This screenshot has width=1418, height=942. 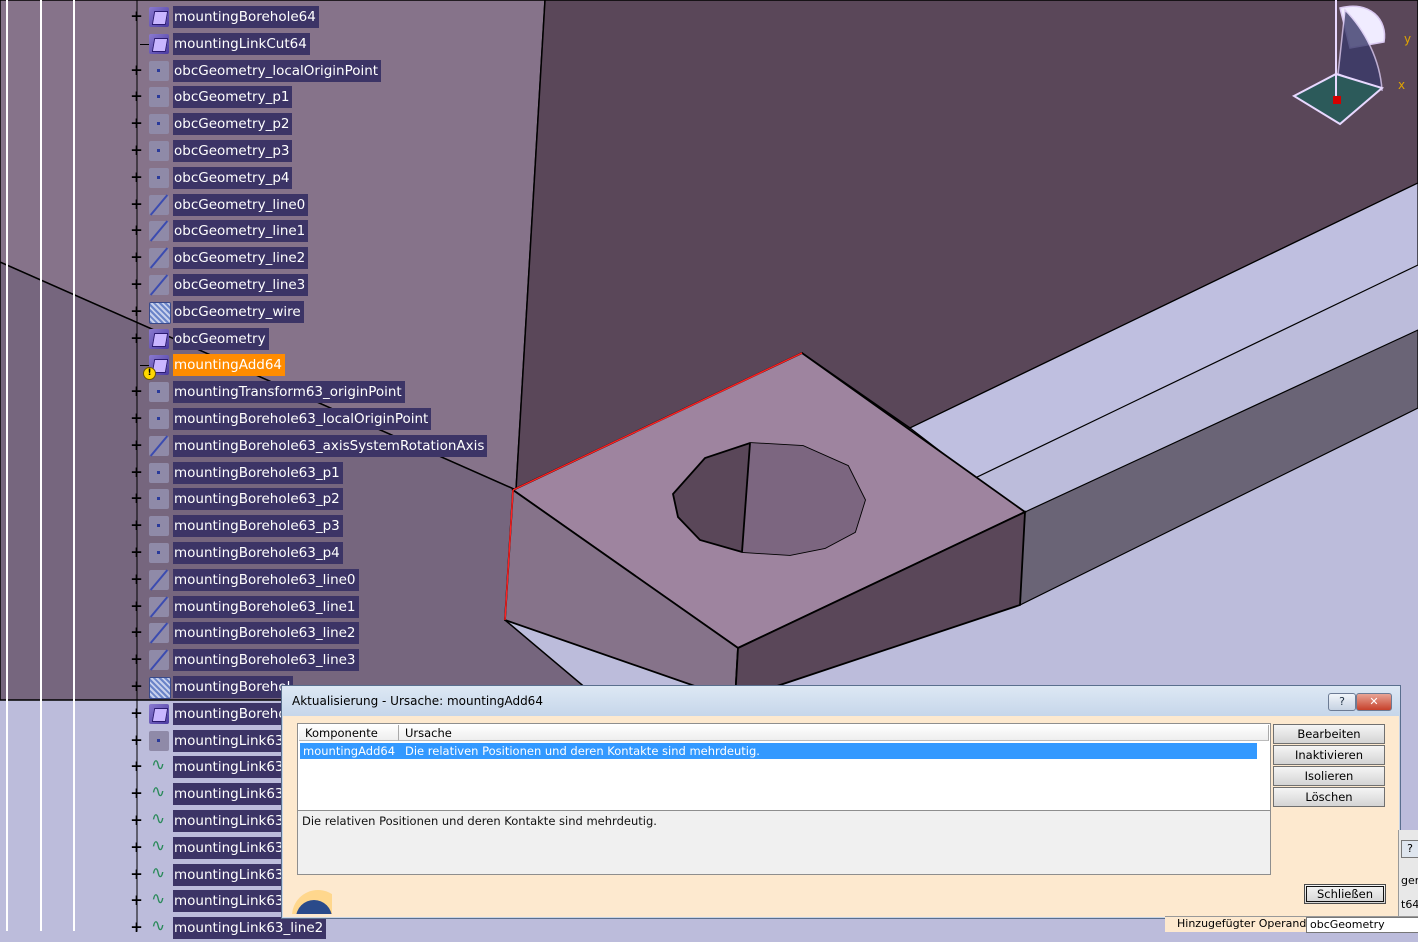 I want to click on tree-node-label: obcGeometry_p3, so click(x=233, y=151).